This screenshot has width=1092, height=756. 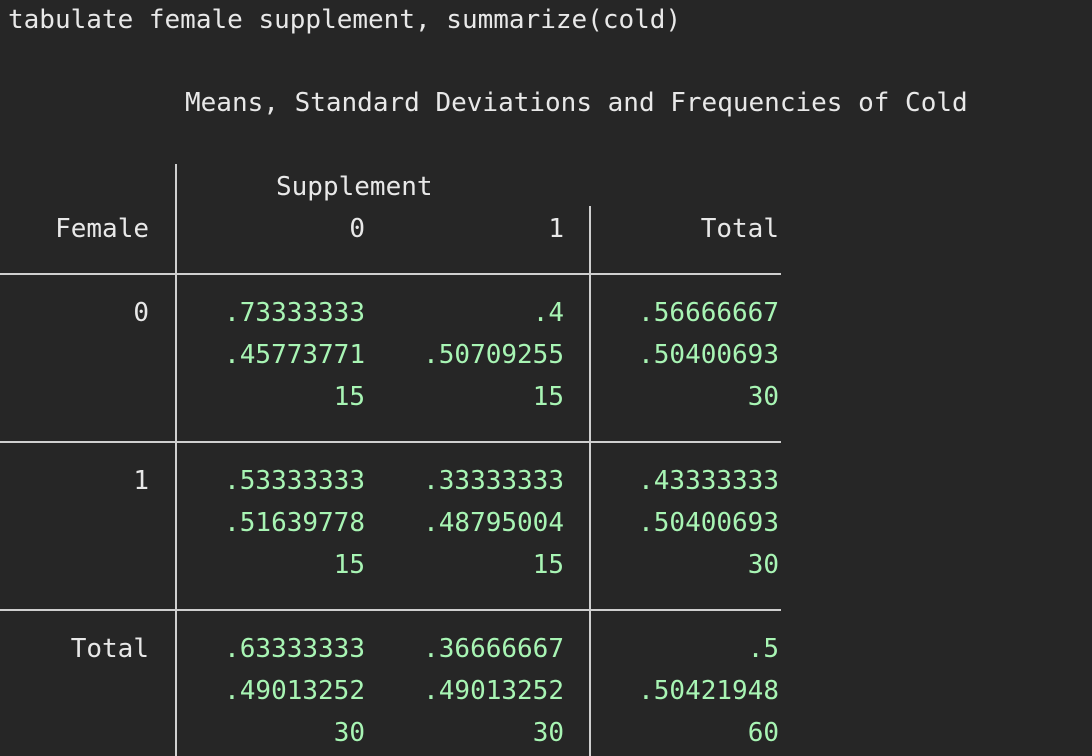 I want to click on sd-cell: .51639778, so click(x=294, y=523).